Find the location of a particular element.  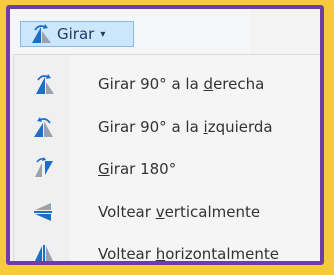

rotate-dropdown-button: Girar ▾ is located at coordinates (77, 34).